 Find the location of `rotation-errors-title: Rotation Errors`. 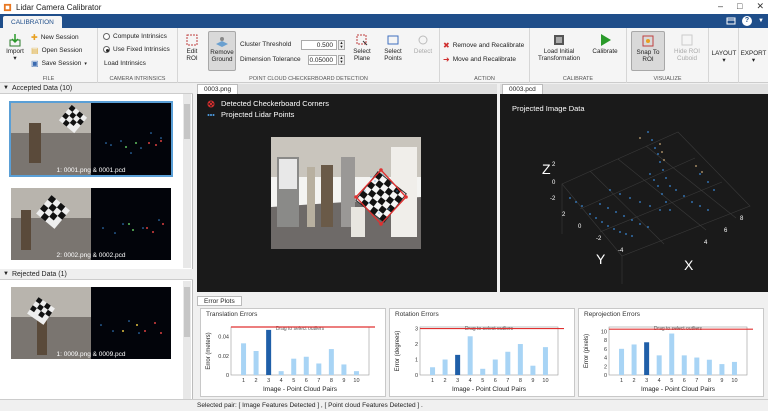

rotation-errors-title: Rotation Errors is located at coordinates (417, 314).